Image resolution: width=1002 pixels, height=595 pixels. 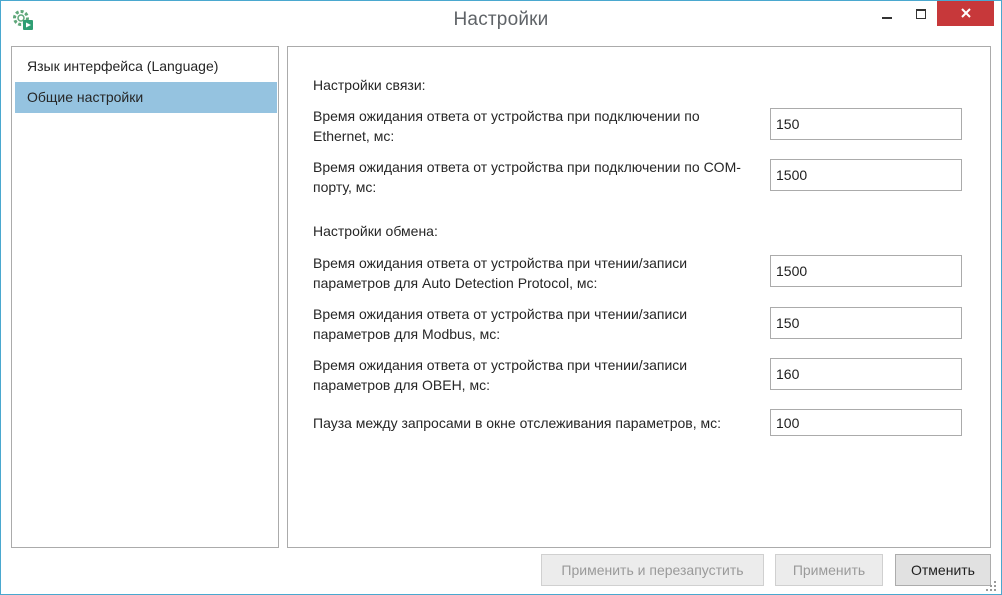 I want to click on sidebar-item-general: Общие настройки, so click(x=146, y=97).